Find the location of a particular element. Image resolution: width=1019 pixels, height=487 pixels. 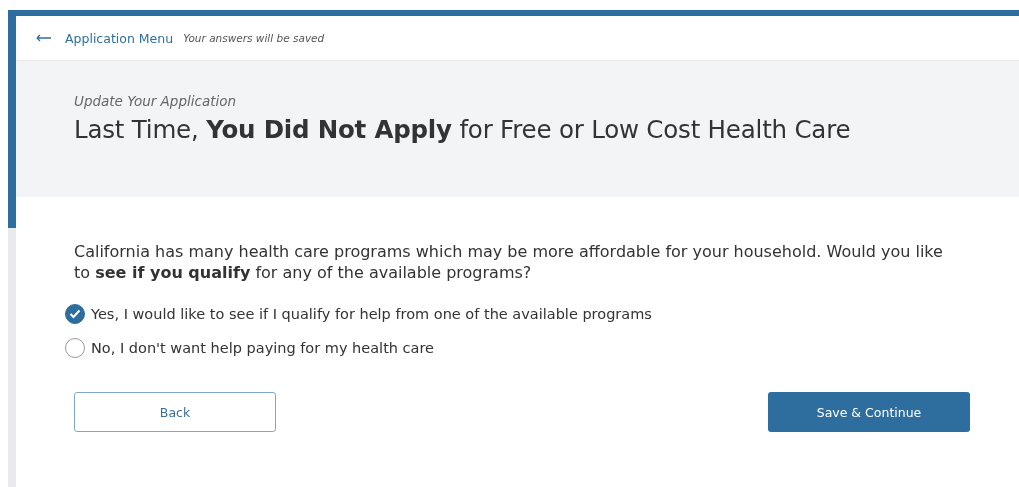

application-menu-link: Application Menu is located at coordinates (105, 38).